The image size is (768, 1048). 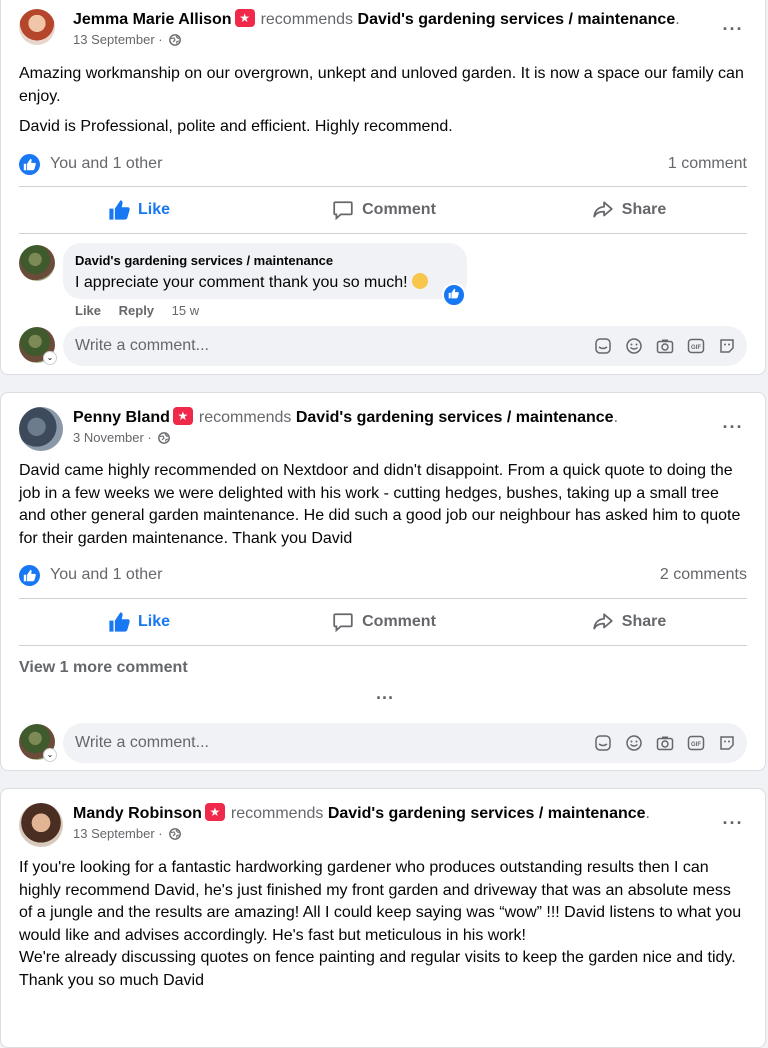 What do you see at coordinates (703, 575) in the screenshot?
I see `comments-count: 2 comments` at bounding box center [703, 575].